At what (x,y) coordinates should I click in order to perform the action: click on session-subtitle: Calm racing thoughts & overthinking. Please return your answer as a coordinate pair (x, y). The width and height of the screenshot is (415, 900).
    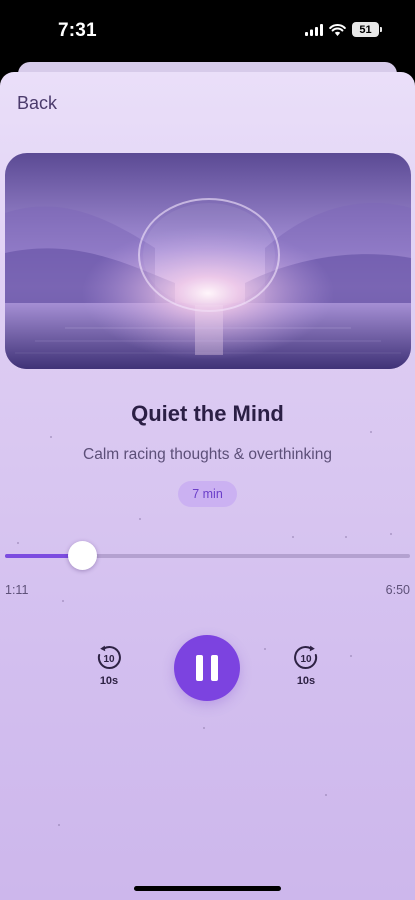
    Looking at the image, I should click on (207, 454).